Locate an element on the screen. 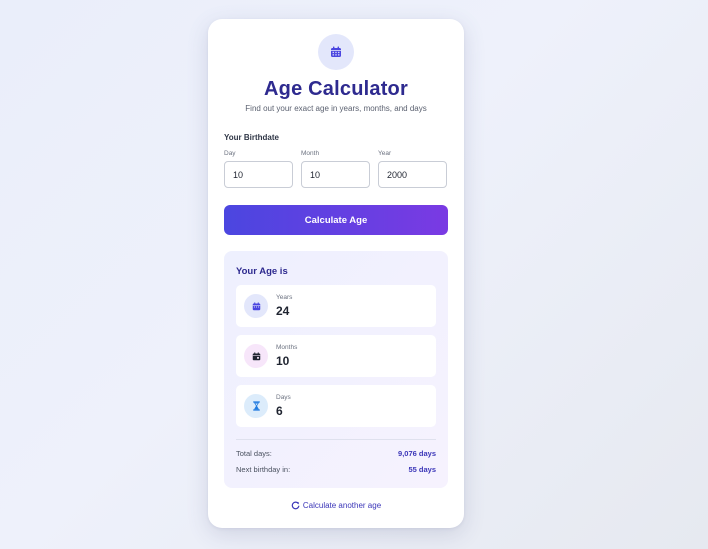 The height and width of the screenshot is (549, 708). days-stat-card: Days 6 is located at coordinates (336, 406).